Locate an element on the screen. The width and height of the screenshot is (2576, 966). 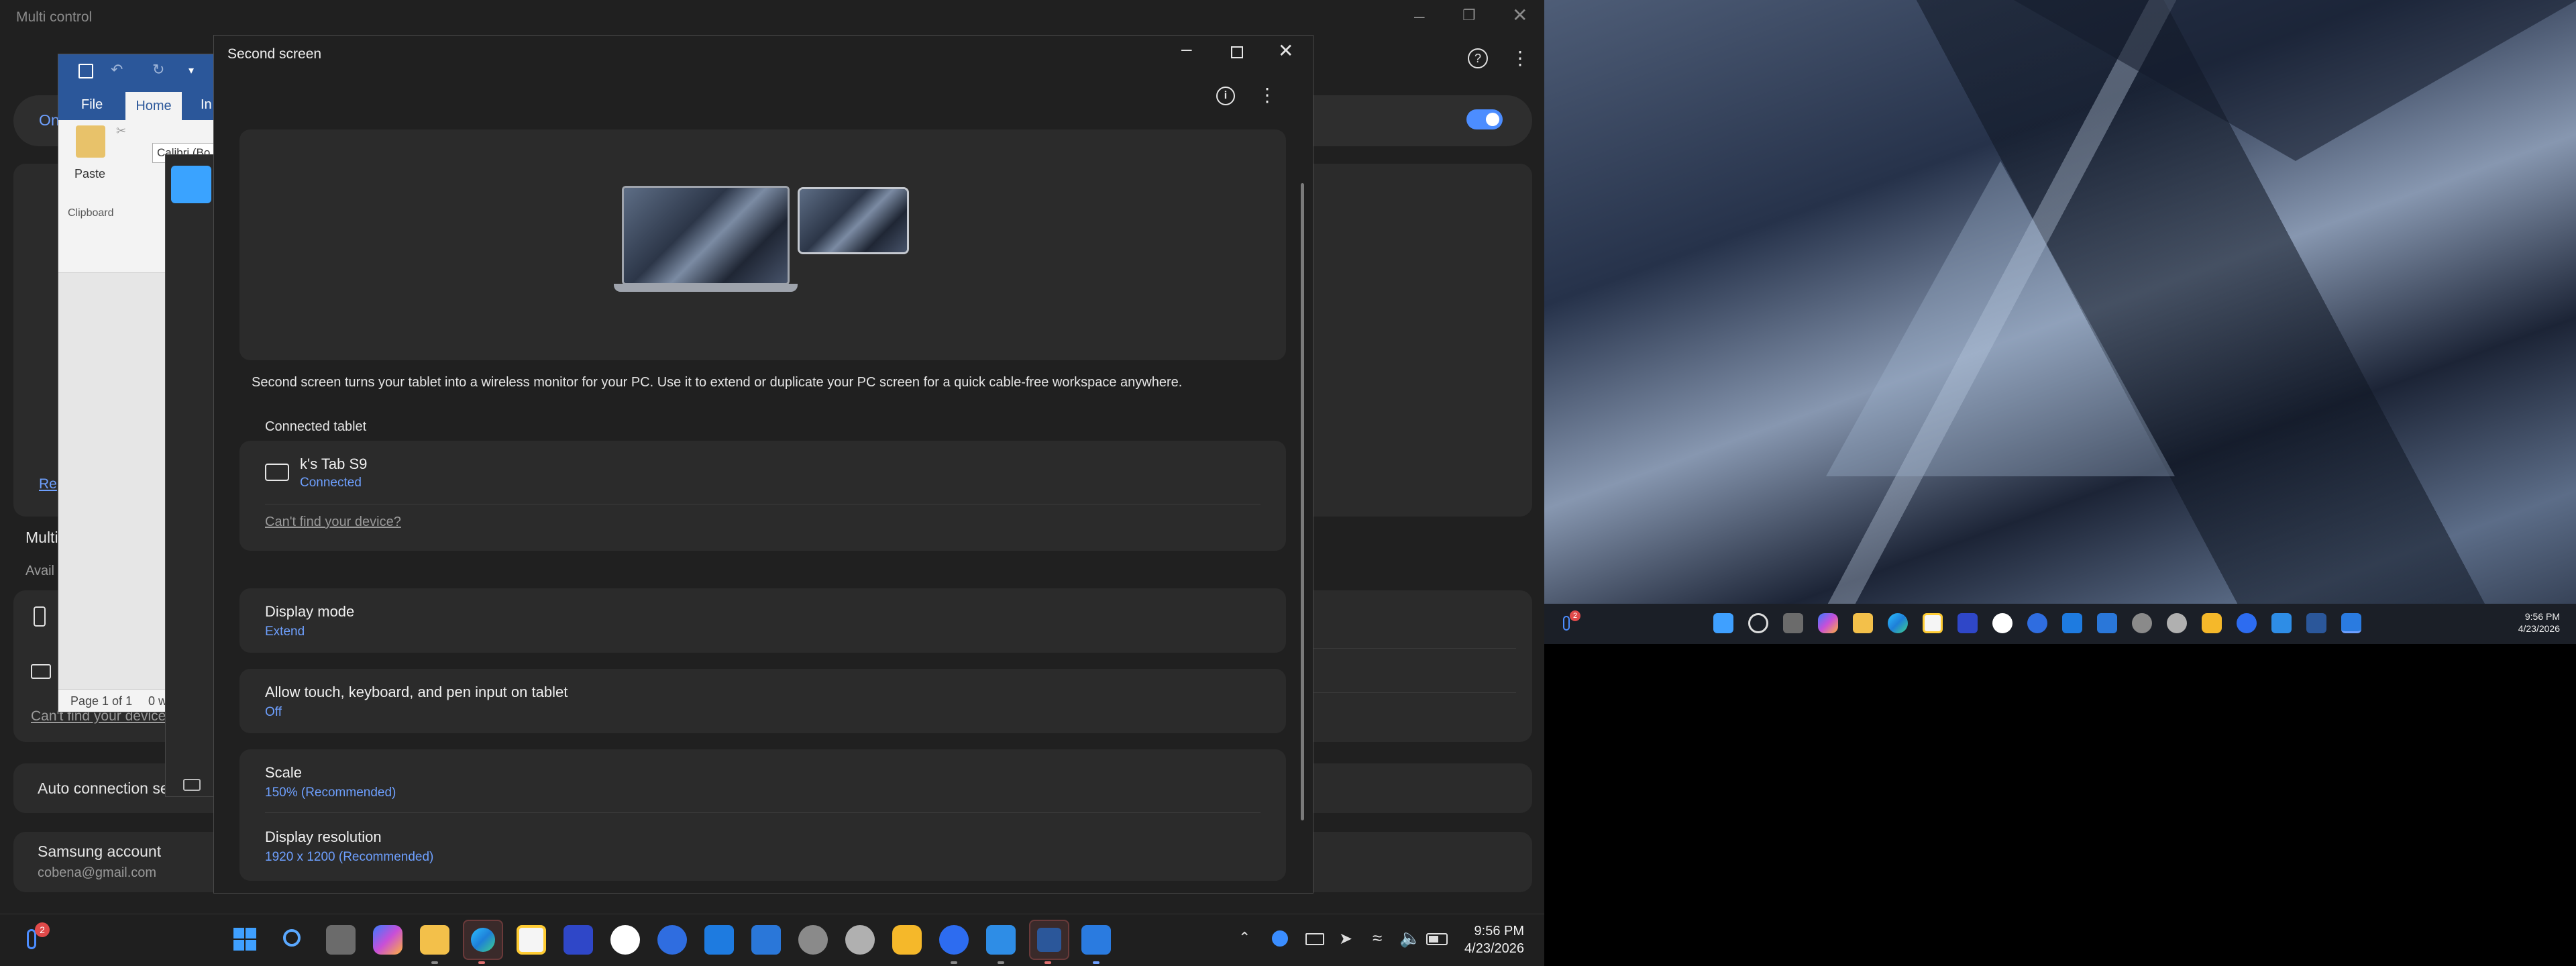
volume-icon: 🔈 is located at coordinates (1410, 938).